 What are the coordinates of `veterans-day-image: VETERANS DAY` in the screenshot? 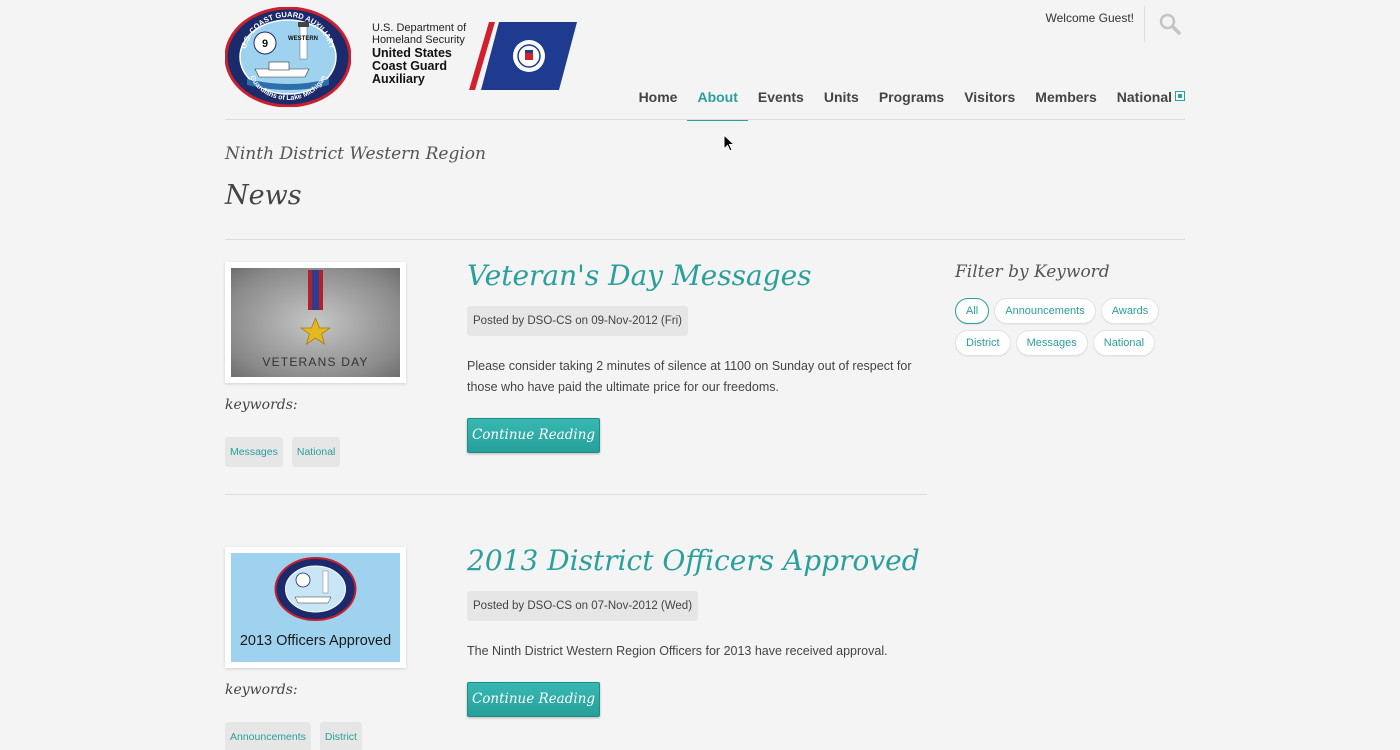 It's located at (315, 322).